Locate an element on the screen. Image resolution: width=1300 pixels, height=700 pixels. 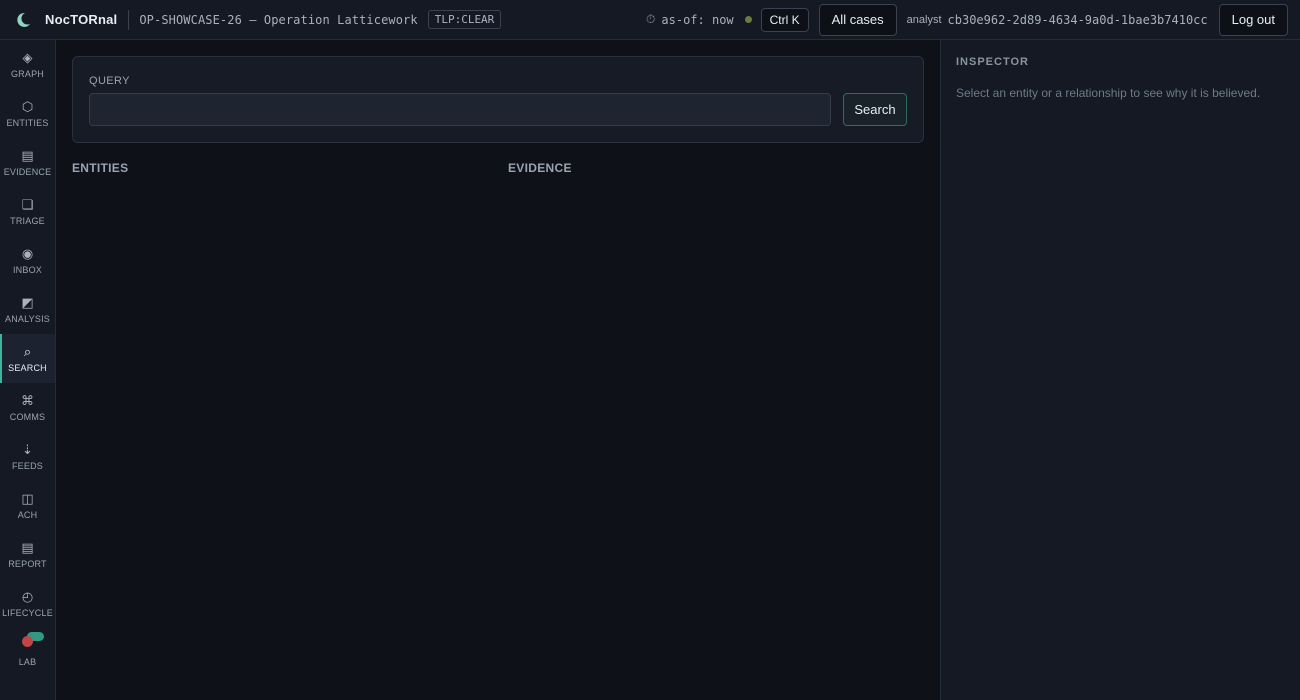
as-of-label: as-of: now is located at coordinates (697, 19).